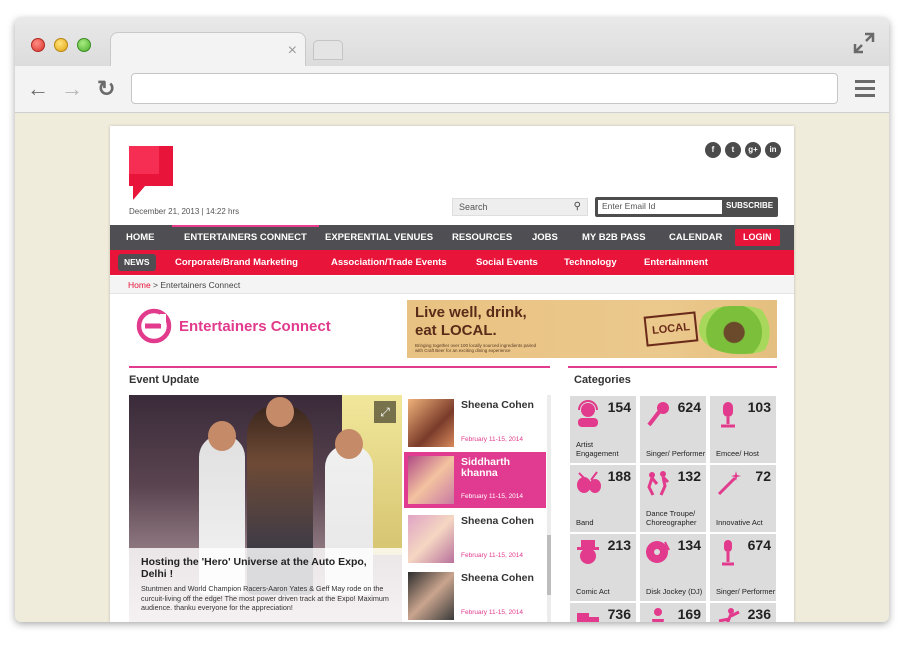  What do you see at coordinates (619, 614) in the screenshot?
I see `category-count: 736` at bounding box center [619, 614].